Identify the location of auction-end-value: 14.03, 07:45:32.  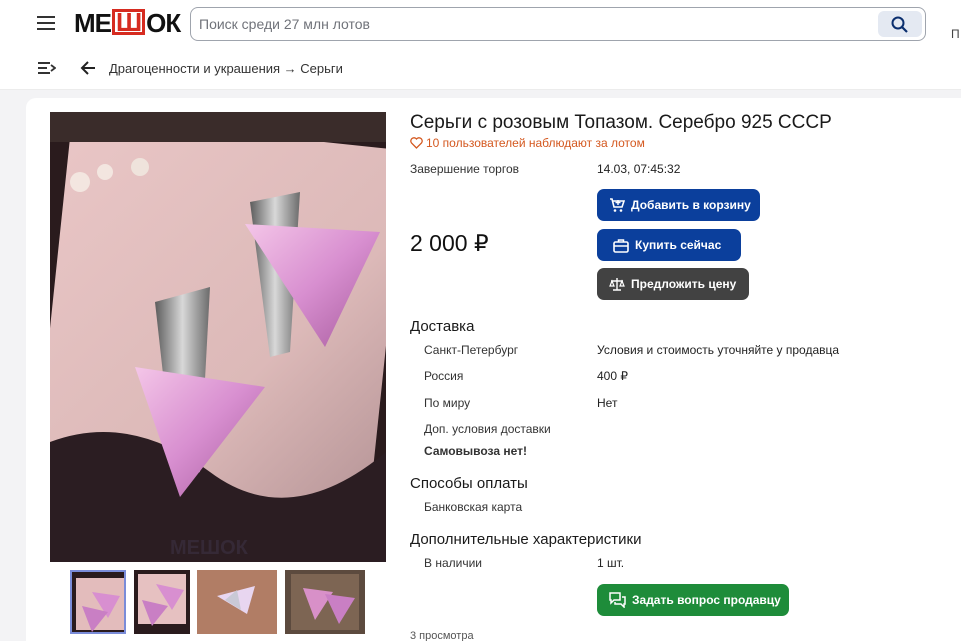
(639, 169).